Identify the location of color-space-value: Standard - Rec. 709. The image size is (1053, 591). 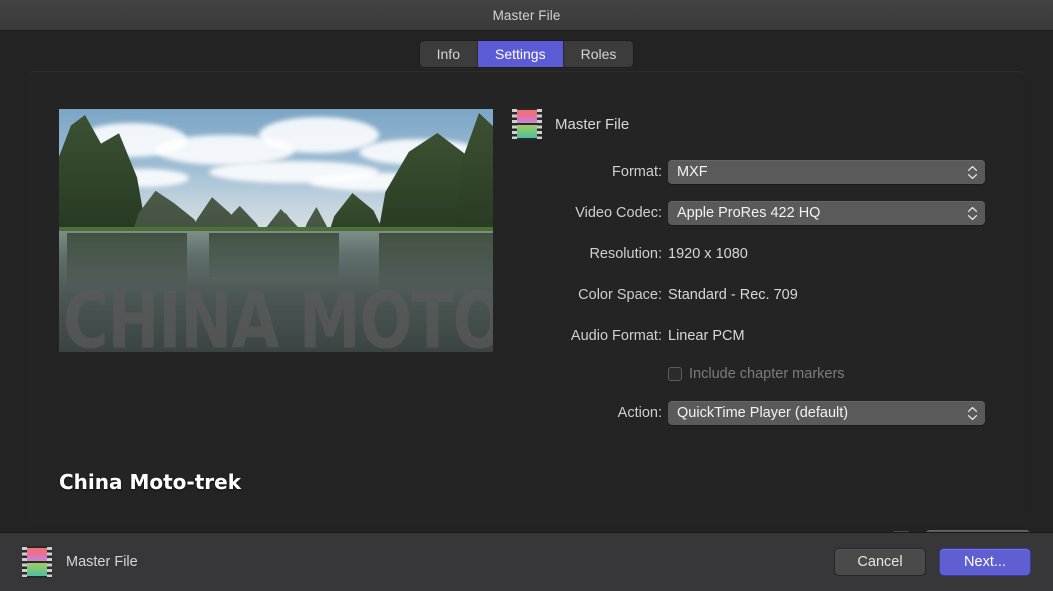
(733, 295).